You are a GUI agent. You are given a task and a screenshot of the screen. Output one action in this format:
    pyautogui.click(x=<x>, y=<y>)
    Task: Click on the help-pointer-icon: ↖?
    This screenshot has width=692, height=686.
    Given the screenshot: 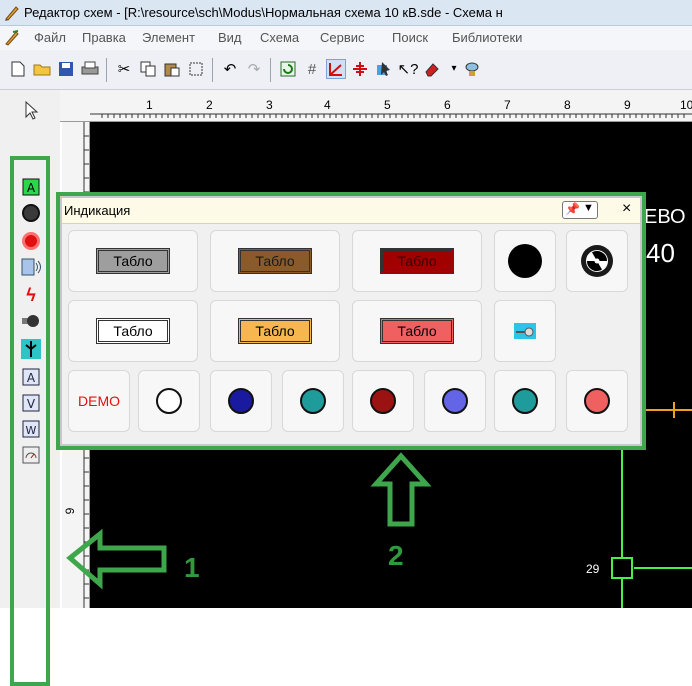 What is the action you would take?
    pyautogui.click(x=408, y=69)
    